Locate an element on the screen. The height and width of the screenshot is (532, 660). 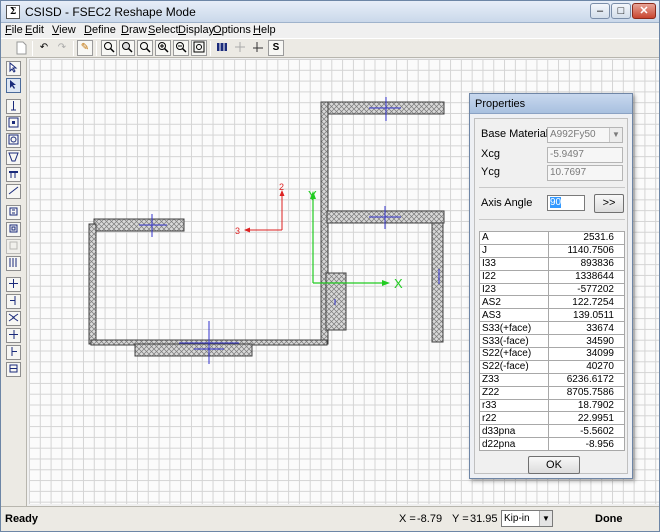
draw-plate-icon is located at coordinates (13, 229).